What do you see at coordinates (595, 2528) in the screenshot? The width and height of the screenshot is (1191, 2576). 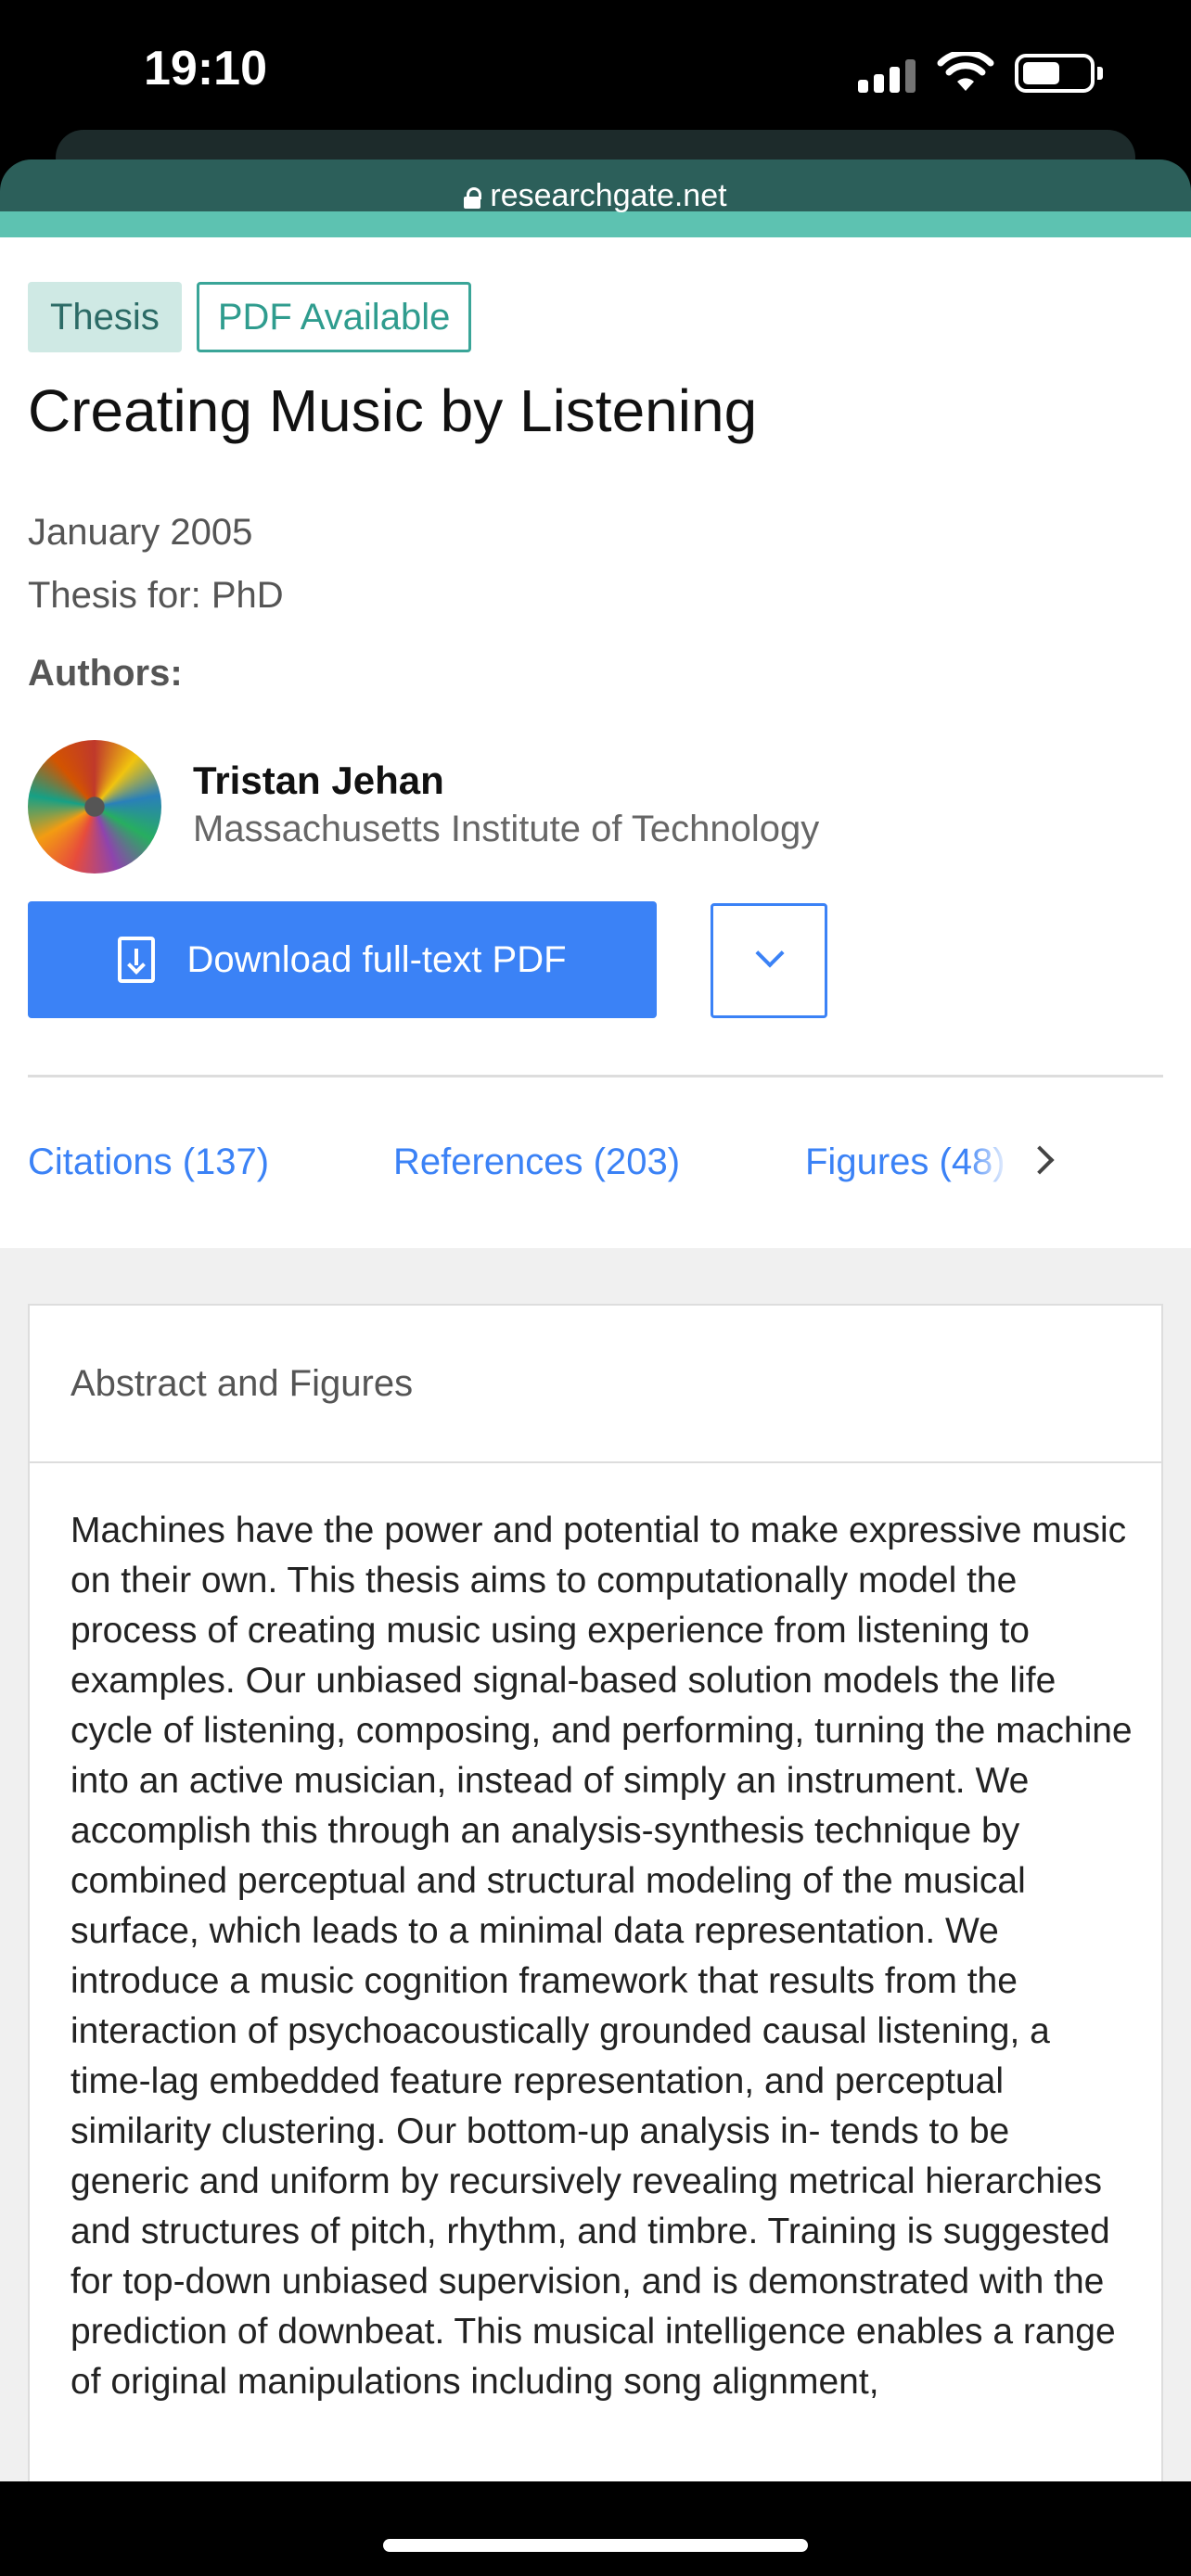 I see `bottom-bar` at bounding box center [595, 2528].